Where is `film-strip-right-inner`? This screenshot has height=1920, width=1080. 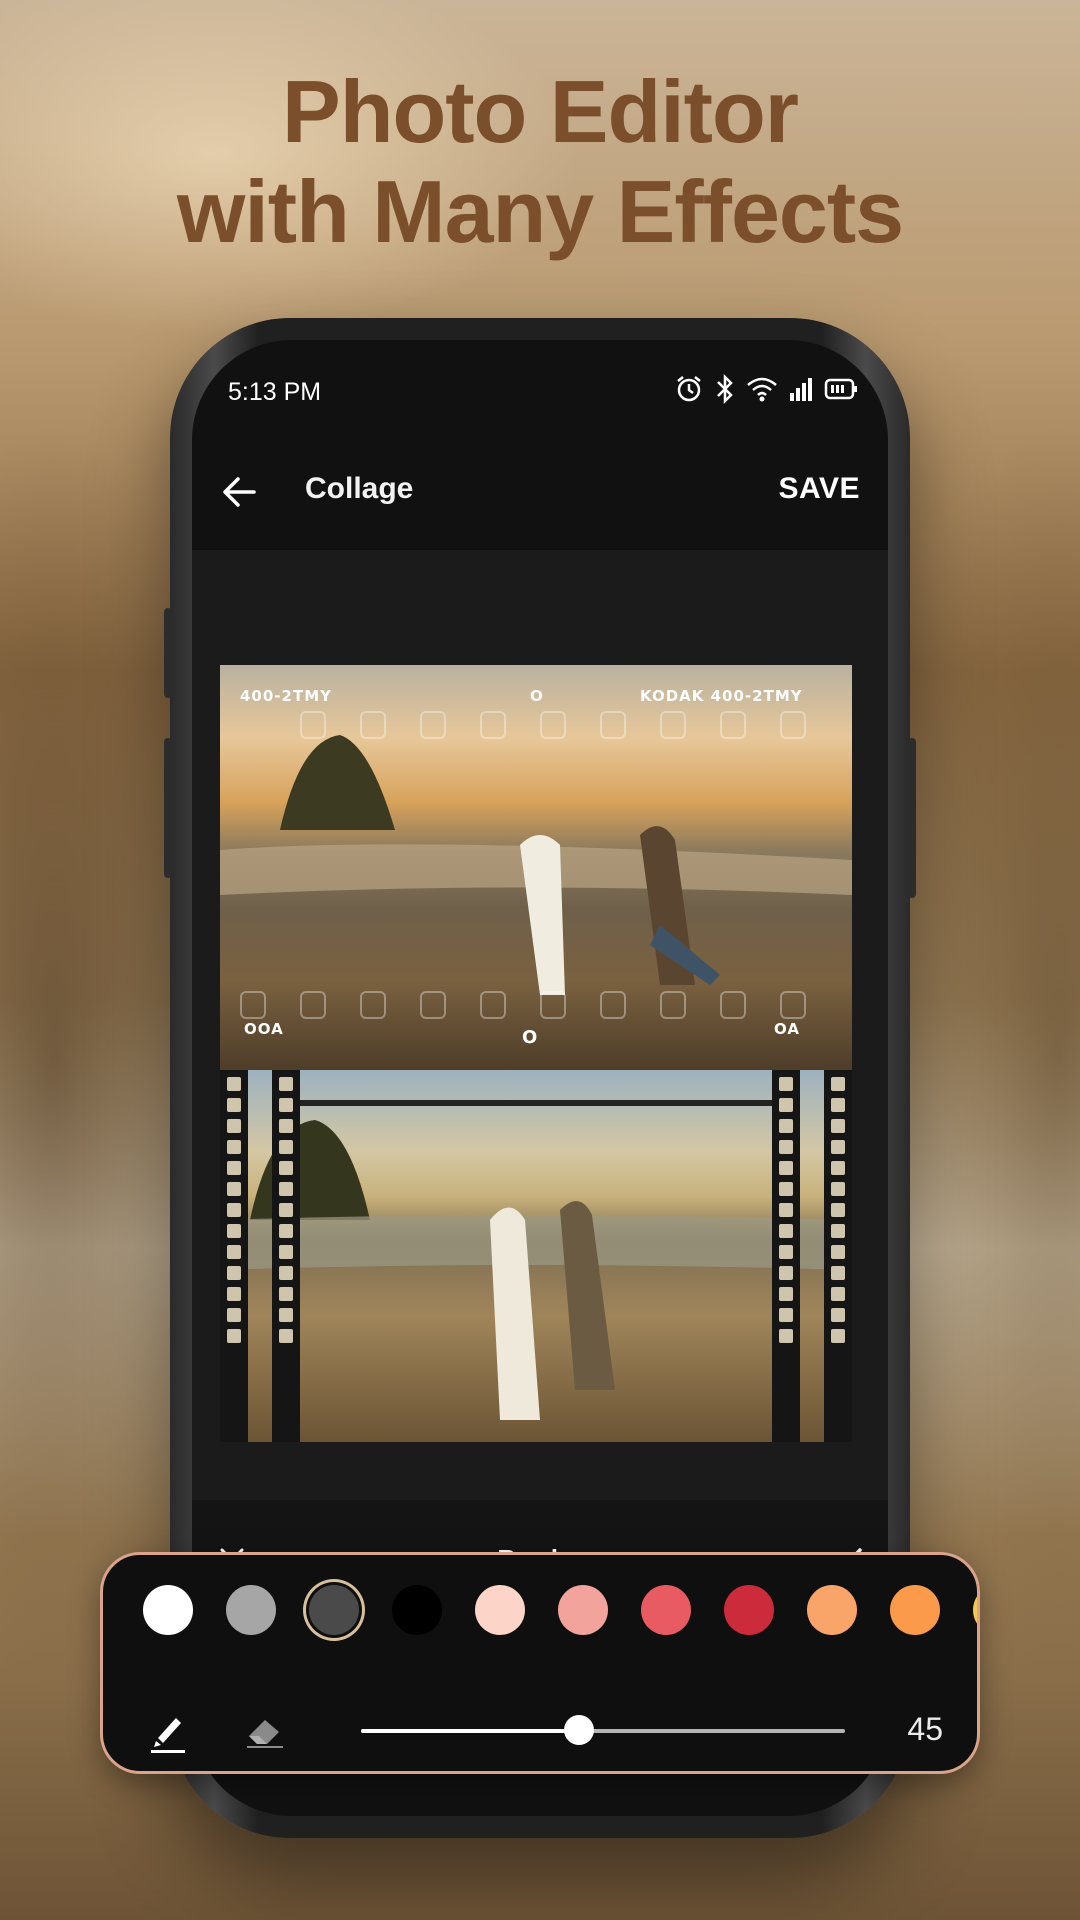
film-strip-right-inner is located at coordinates (786, 1256).